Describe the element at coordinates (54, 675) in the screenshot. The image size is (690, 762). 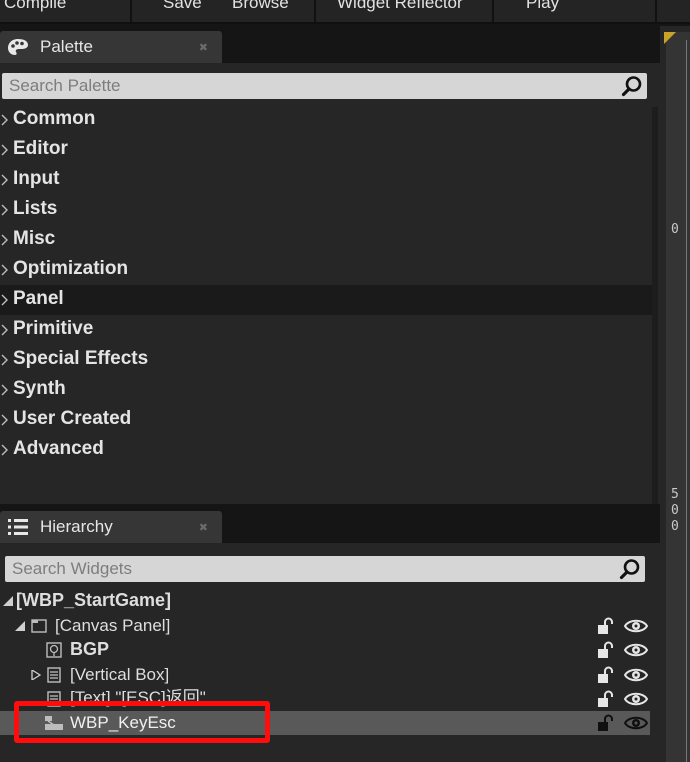
I see `vertical-box-icon` at that location.